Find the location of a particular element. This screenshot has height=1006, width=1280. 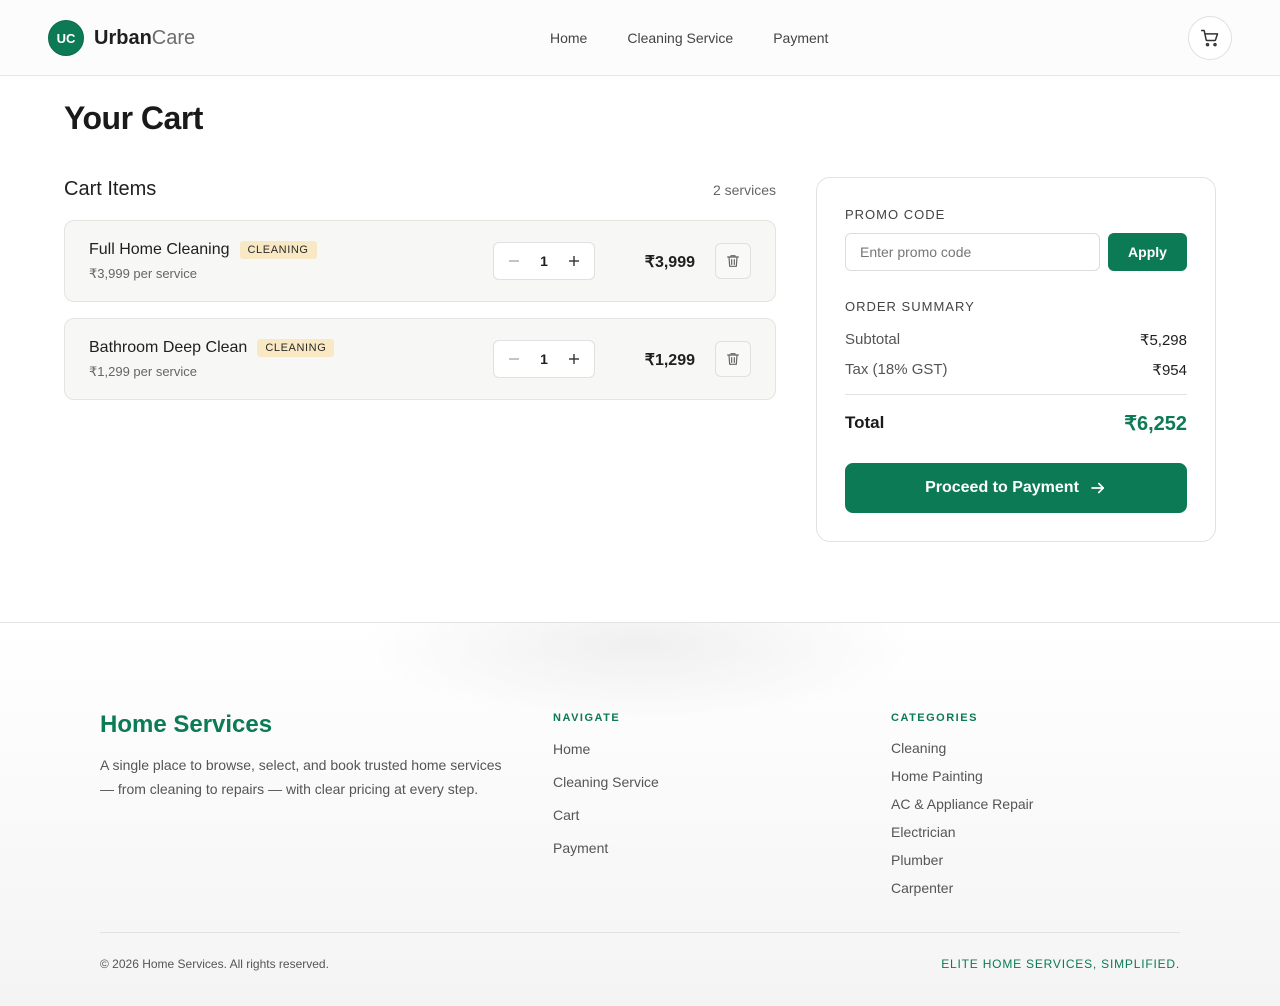

footer-category-ac-repair: AC & Appliance Repair is located at coordinates (962, 804).